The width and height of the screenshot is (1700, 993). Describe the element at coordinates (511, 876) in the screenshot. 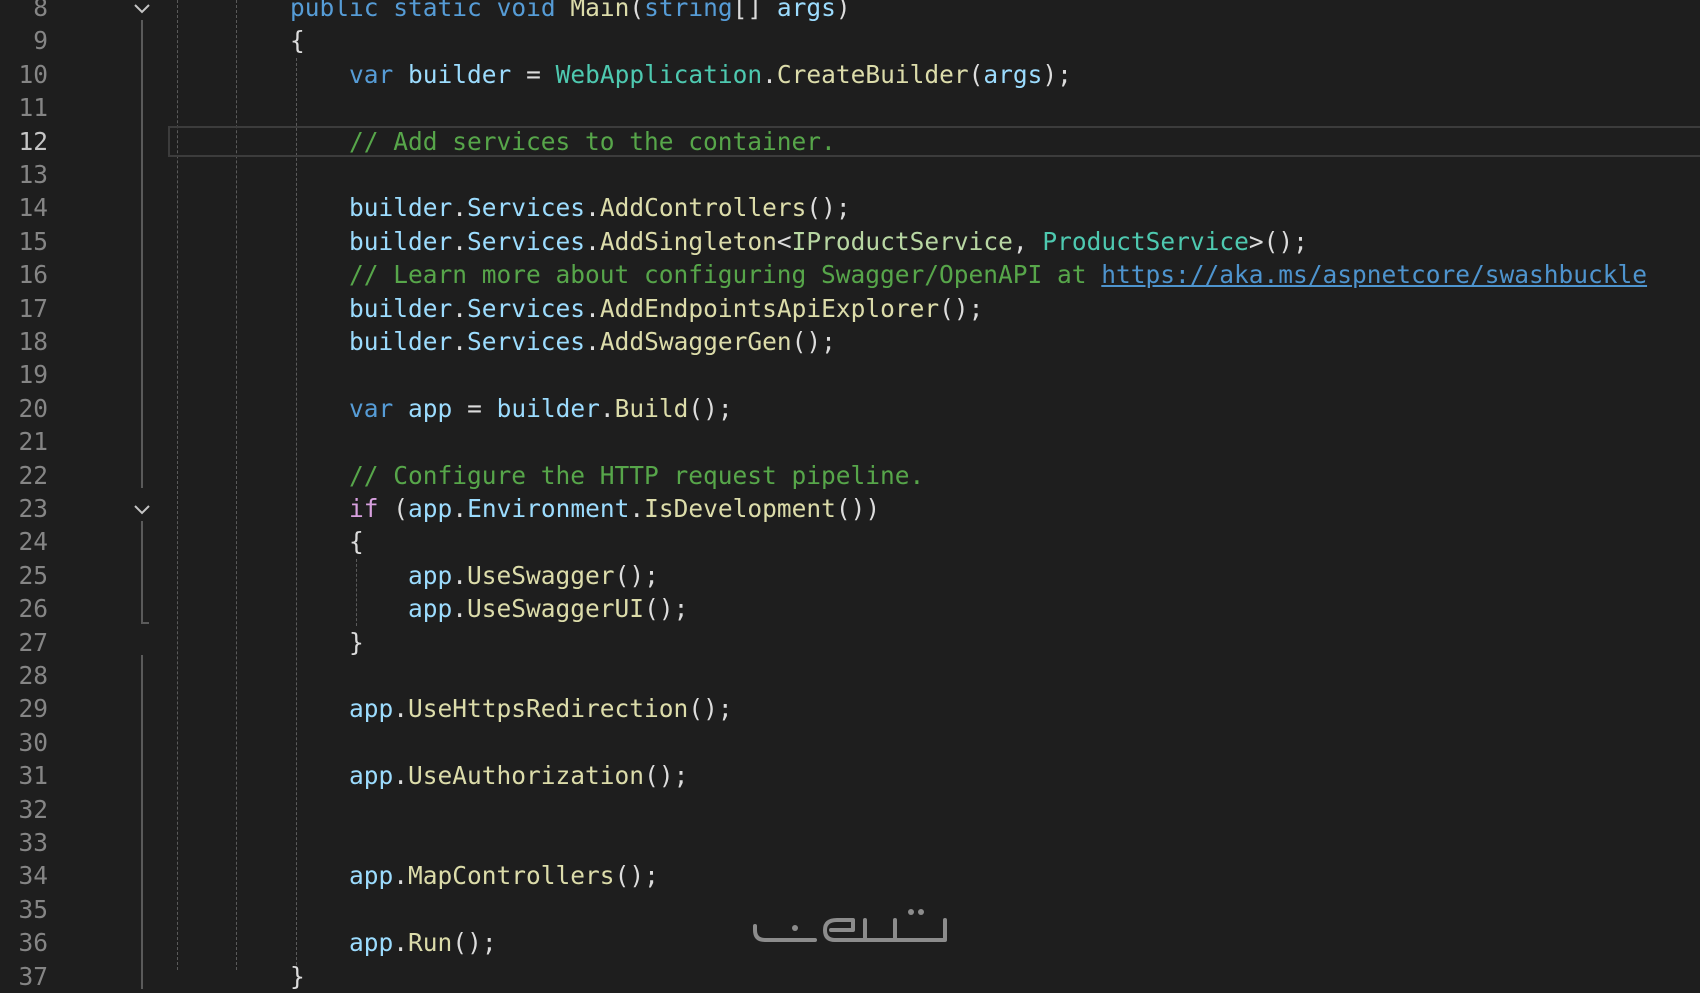

I see `code-token: MapControllers` at that location.